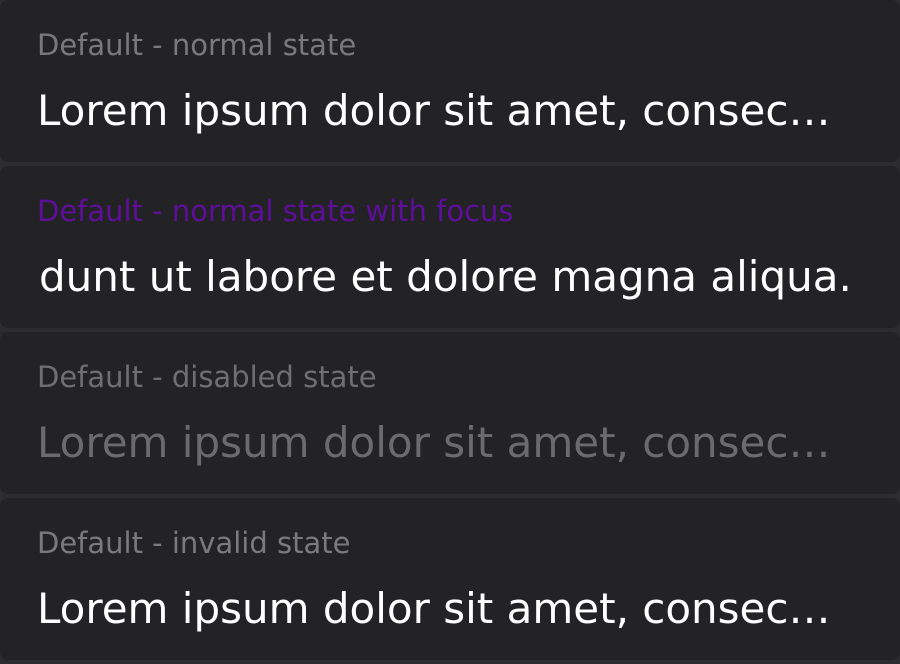 The width and height of the screenshot is (900, 664). What do you see at coordinates (275, 211) in the screenshot?
I see `field-label: Default - normal state with focus` at bounding box center [275, 211].